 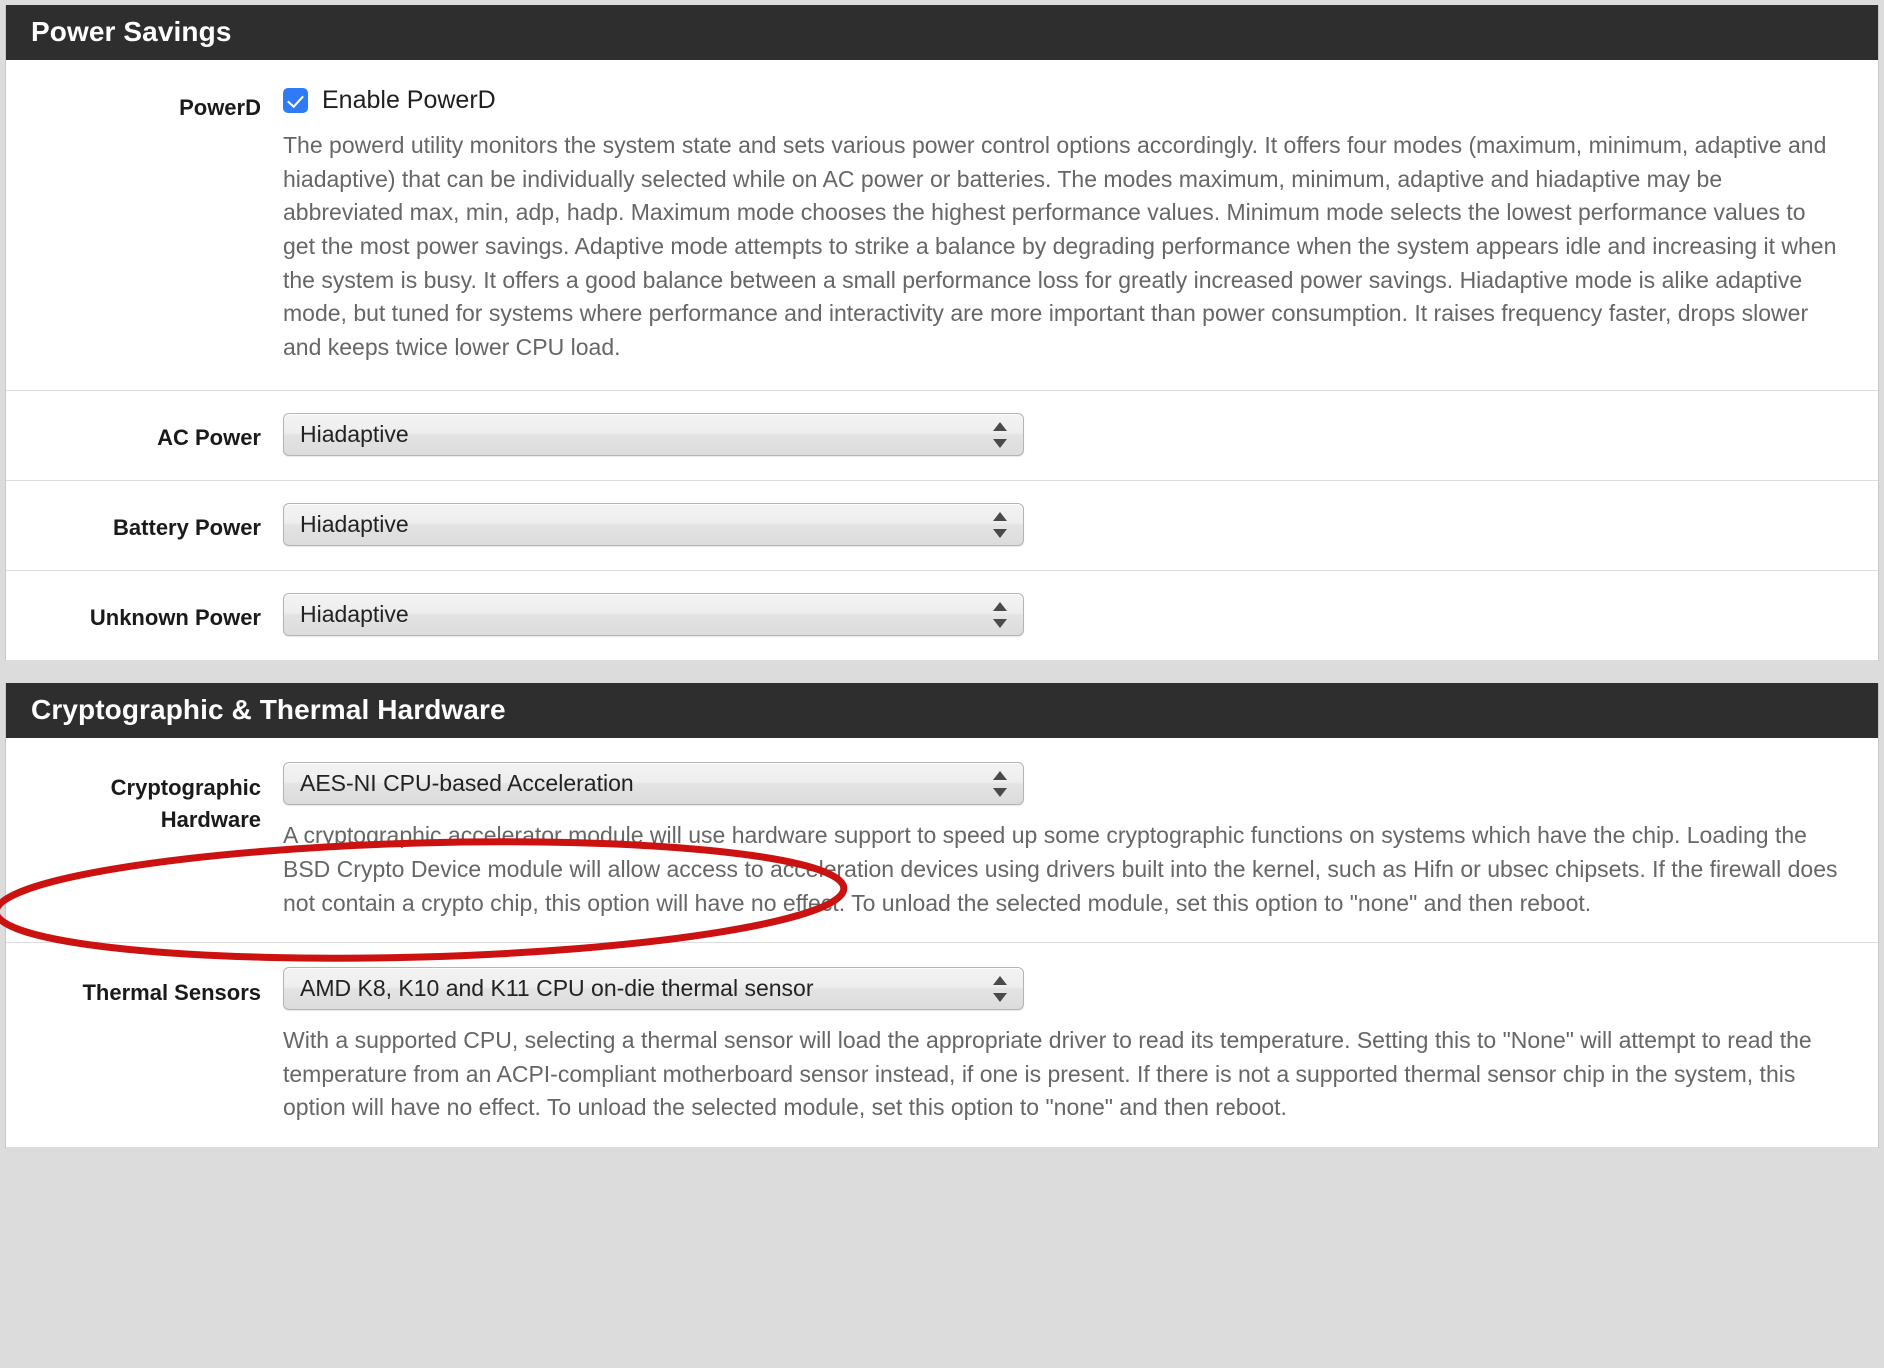 What do you see at coordinates (185, 788) in the screenshot?
I see `label-cryptographic-hardware-line1: Cryptographic` at bounding box center [185, 788].